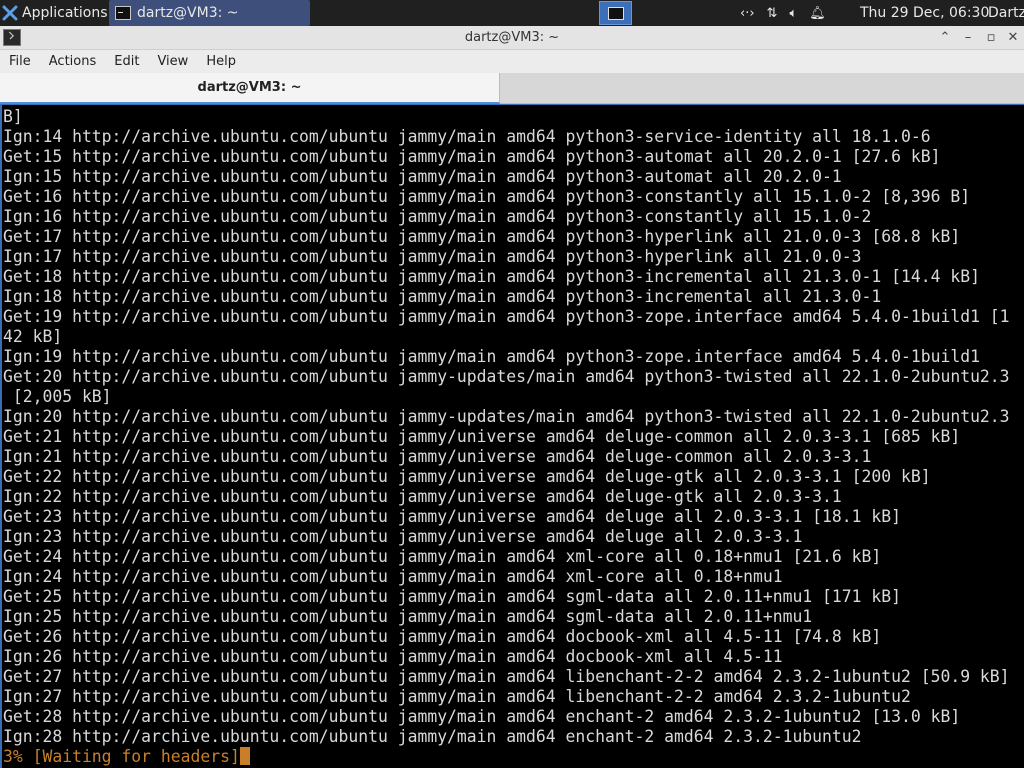  What do you see at coordinates (772, 13) in the screenshot?
I see `transfer-arrows-icon: ⇅` at bounding box center [772, 13].